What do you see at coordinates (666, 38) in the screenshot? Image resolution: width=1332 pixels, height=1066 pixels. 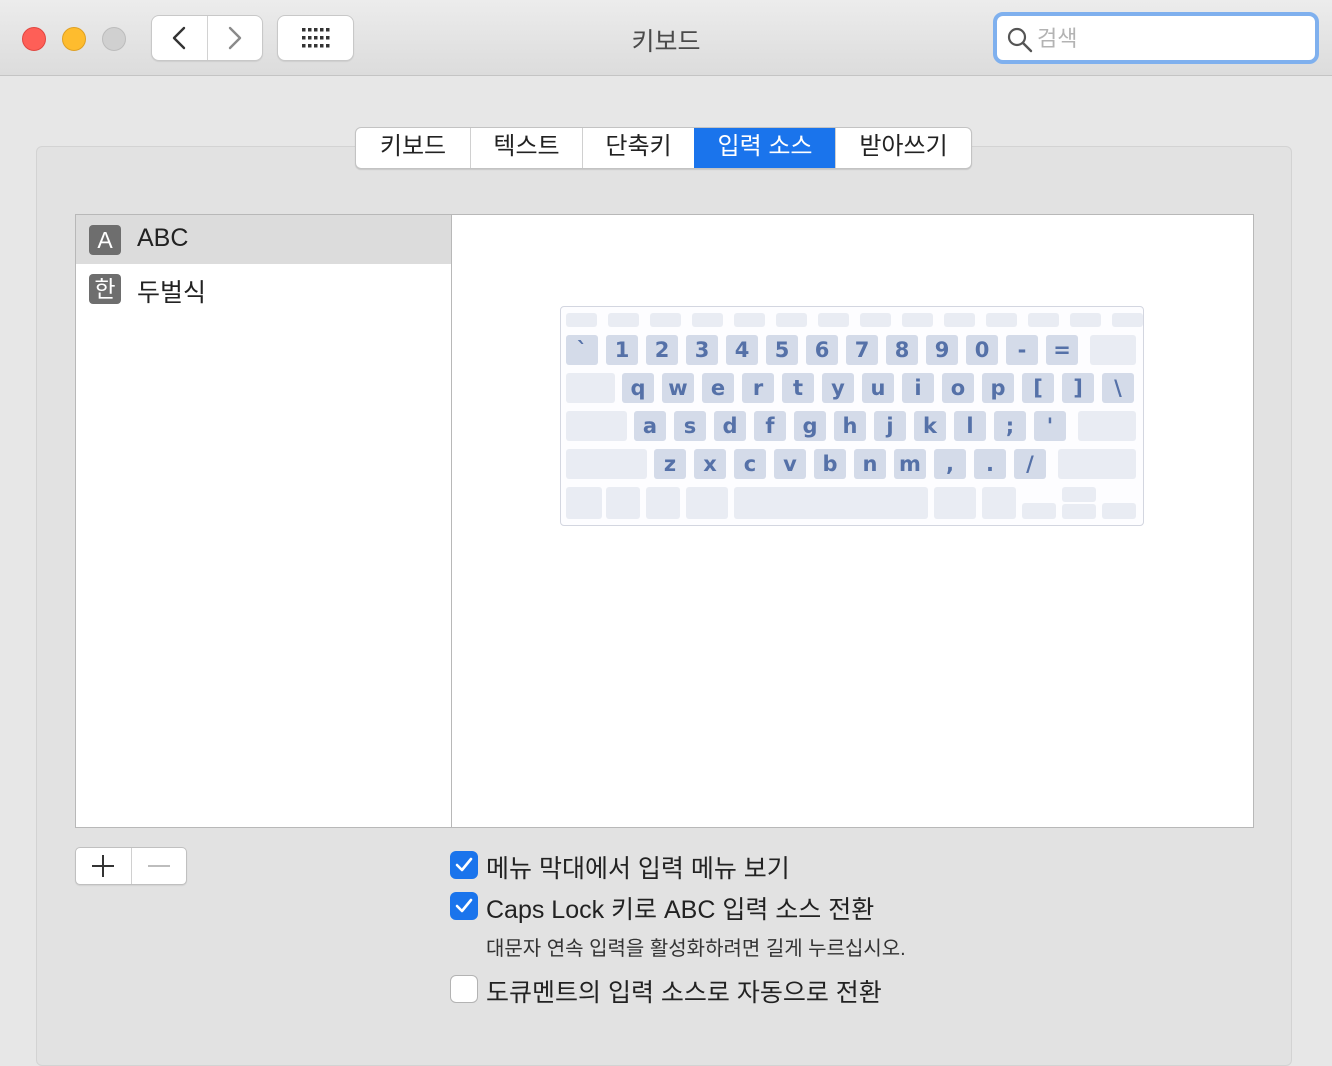 I see `title-bar: 키보드` at bounding box center [666, 38].